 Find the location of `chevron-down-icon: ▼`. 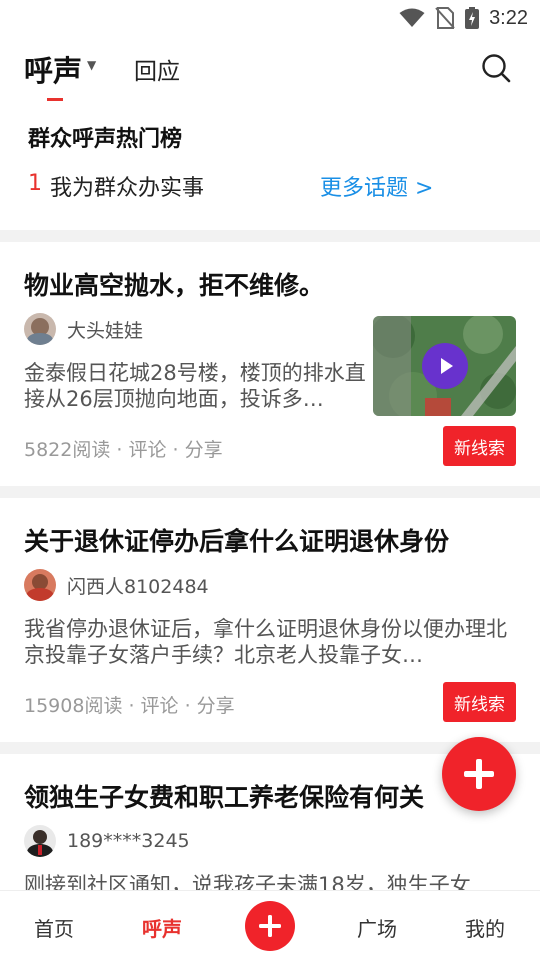

chevron-down-icon: ▼ is located at coordinates (91, 65).